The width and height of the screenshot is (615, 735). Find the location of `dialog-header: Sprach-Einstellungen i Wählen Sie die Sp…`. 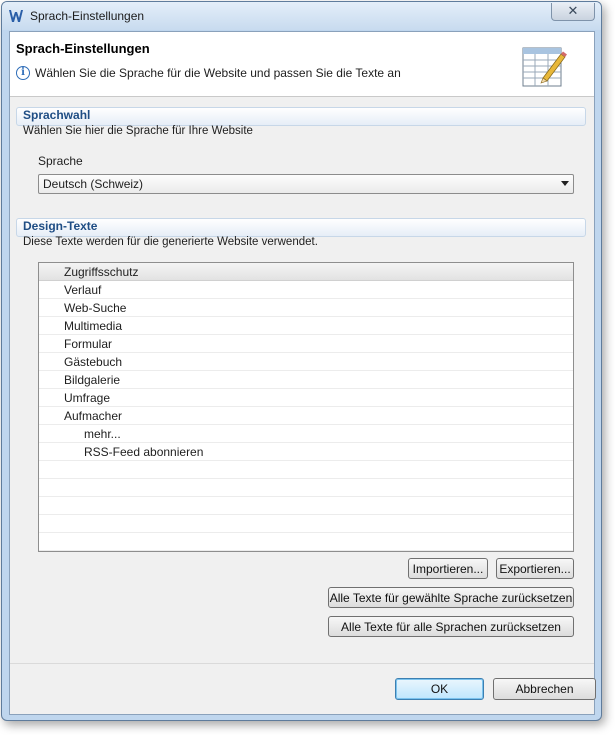

dialog-header: Sprach-Einstellungen i Wählen Sie die Sp… is located at coordinates (302, 64).